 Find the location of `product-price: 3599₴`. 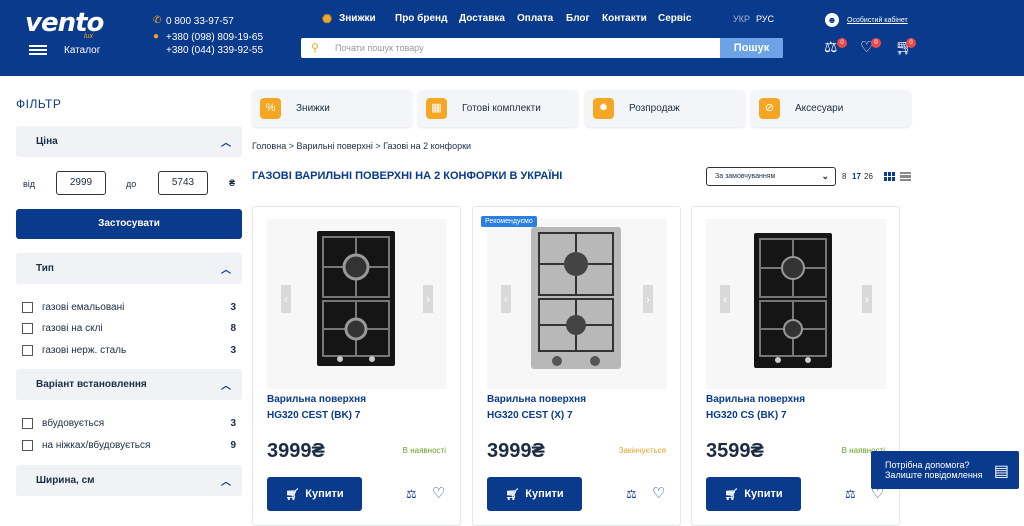

product-price: 3599₴ is located at coordinates (735, 451).